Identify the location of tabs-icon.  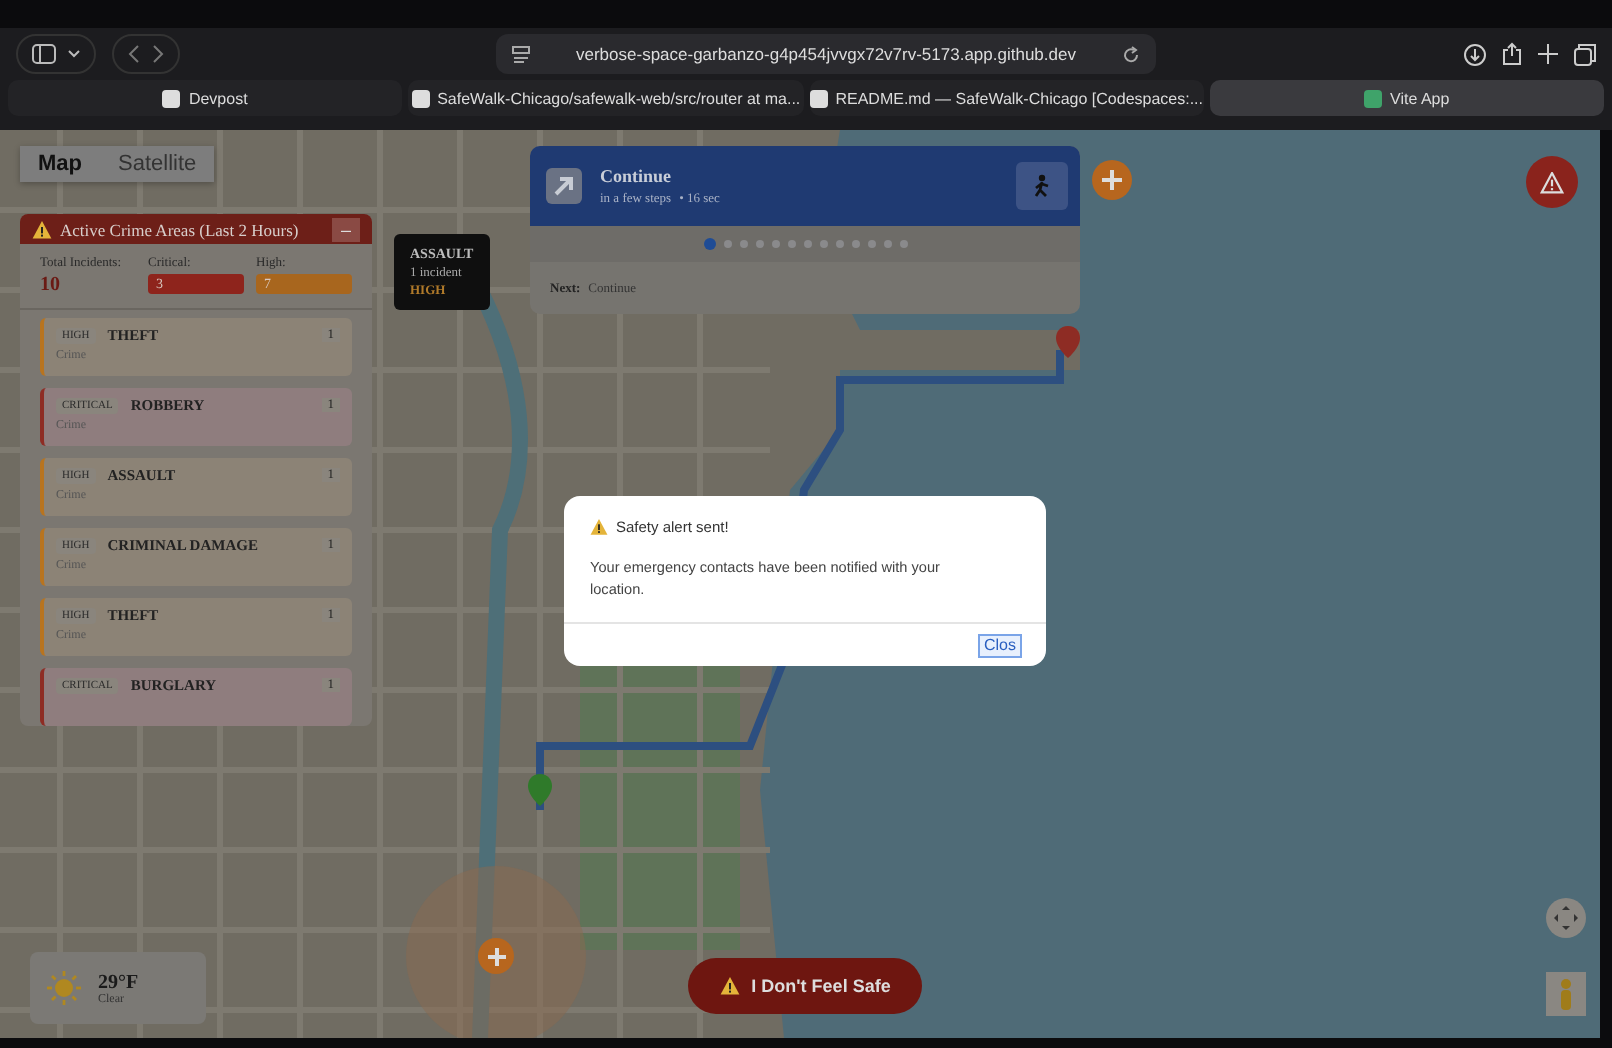
(1585, 54).